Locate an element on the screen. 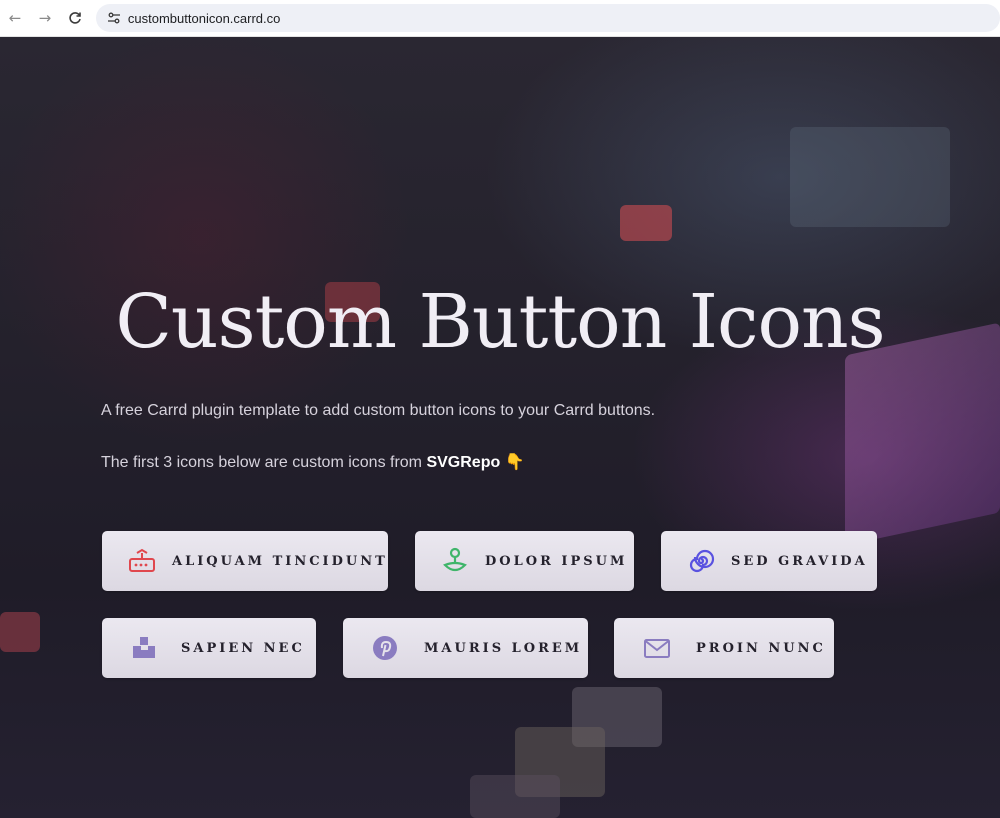  envelope-icon is located at coordinates (657, 648).